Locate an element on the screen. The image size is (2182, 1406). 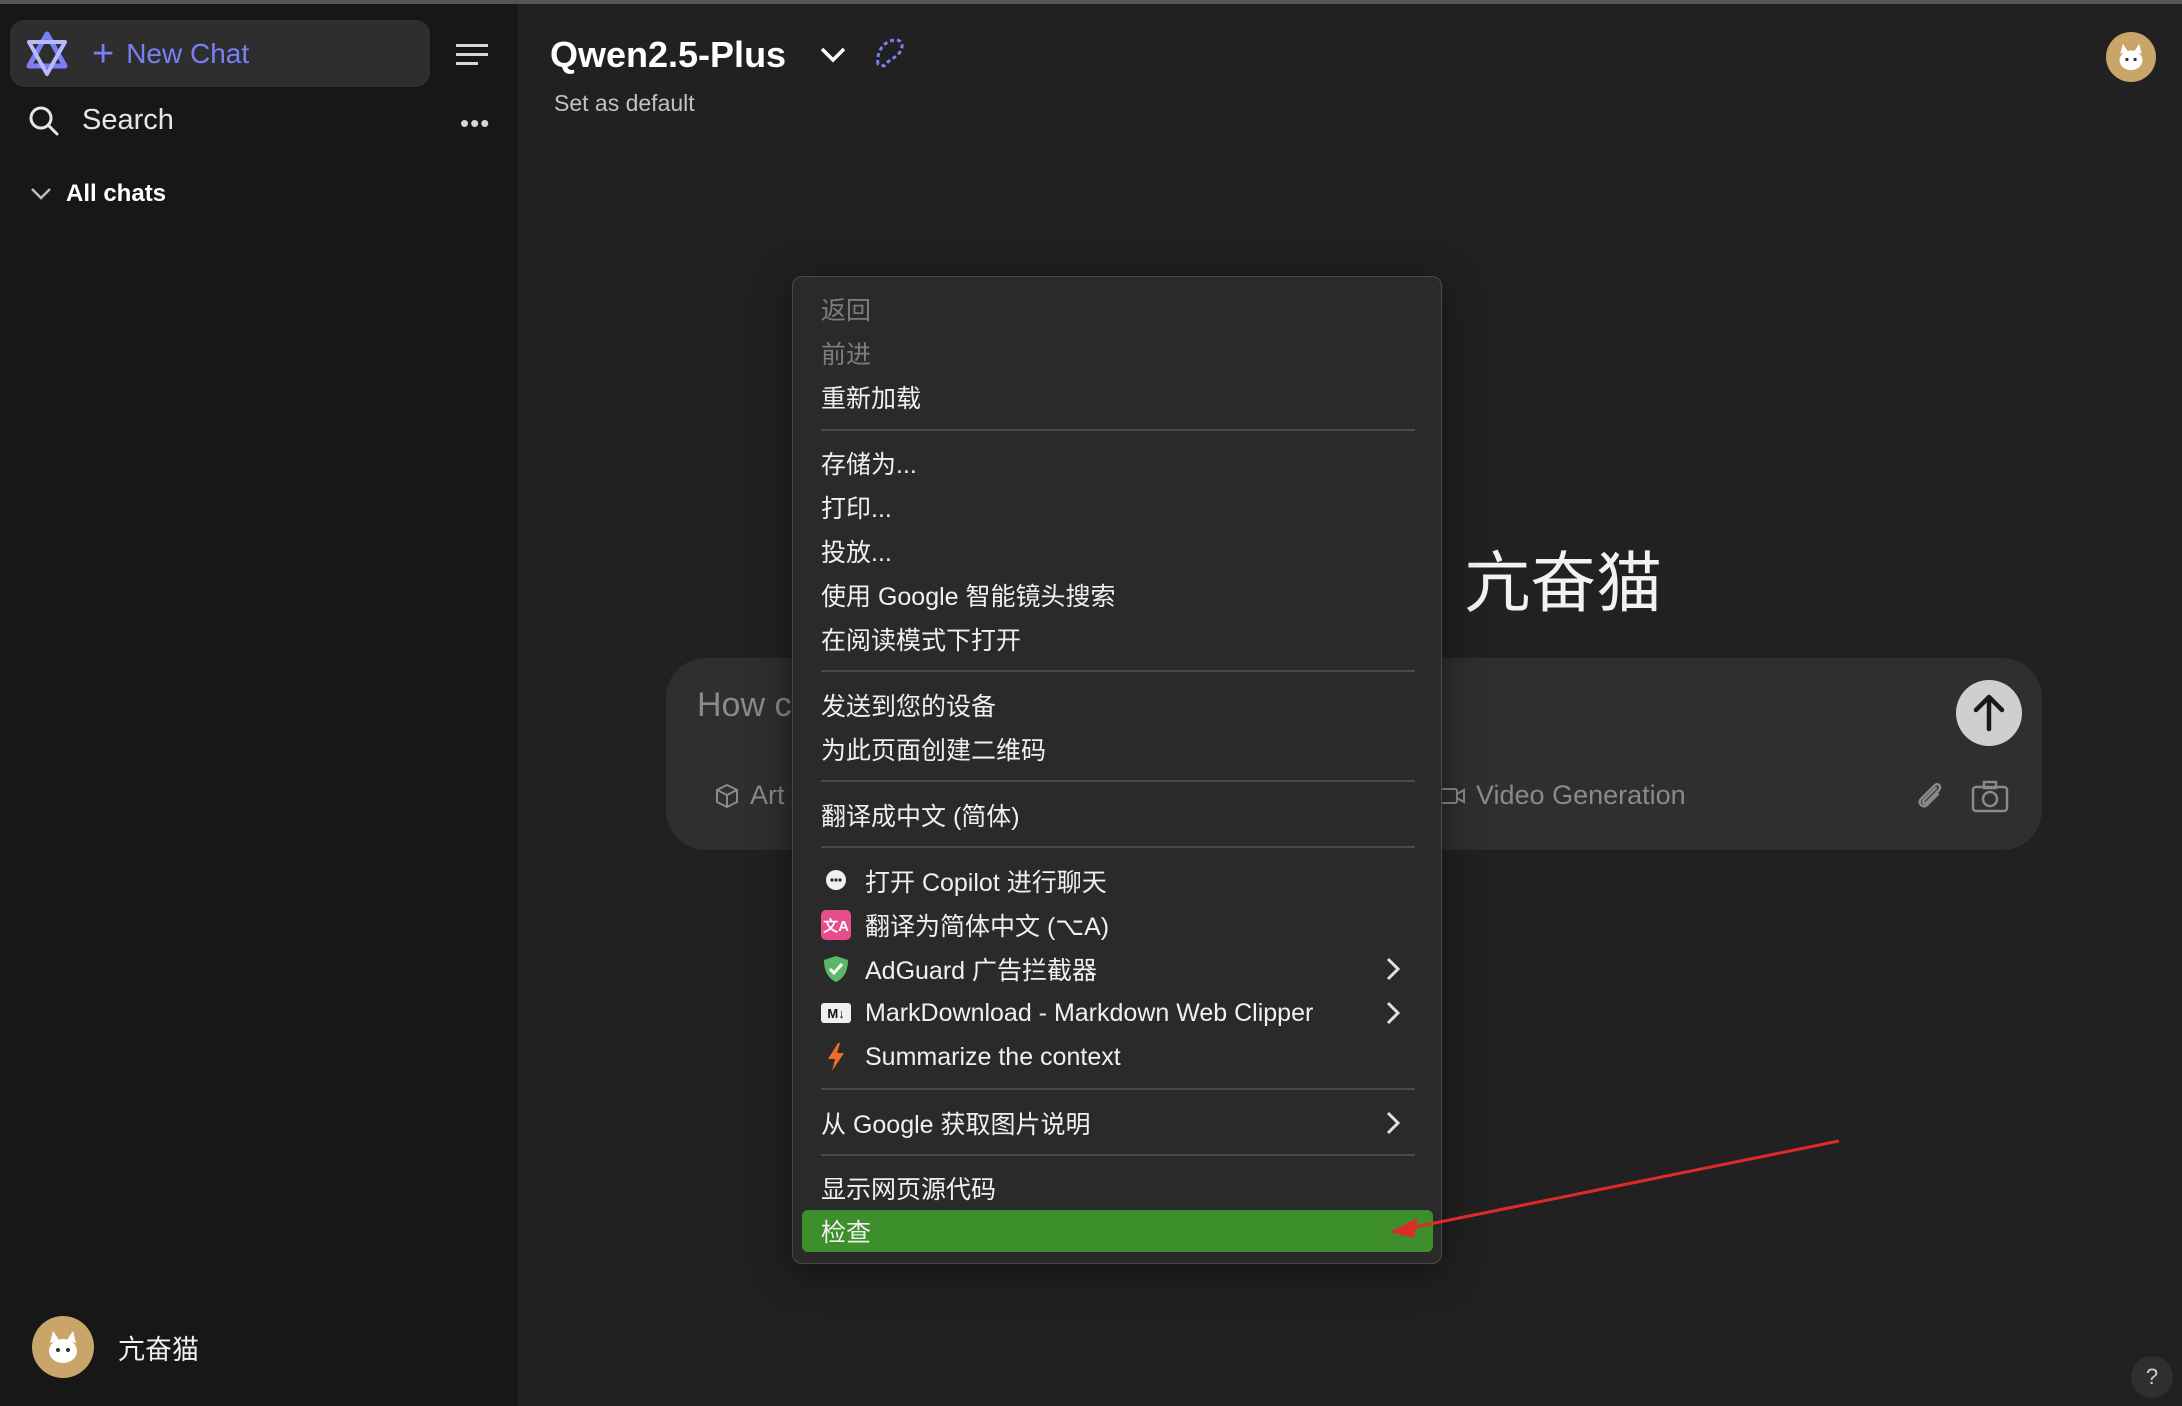
menu-translate: 翻译成中文 (简体) is located at coordinates (1121, 815).